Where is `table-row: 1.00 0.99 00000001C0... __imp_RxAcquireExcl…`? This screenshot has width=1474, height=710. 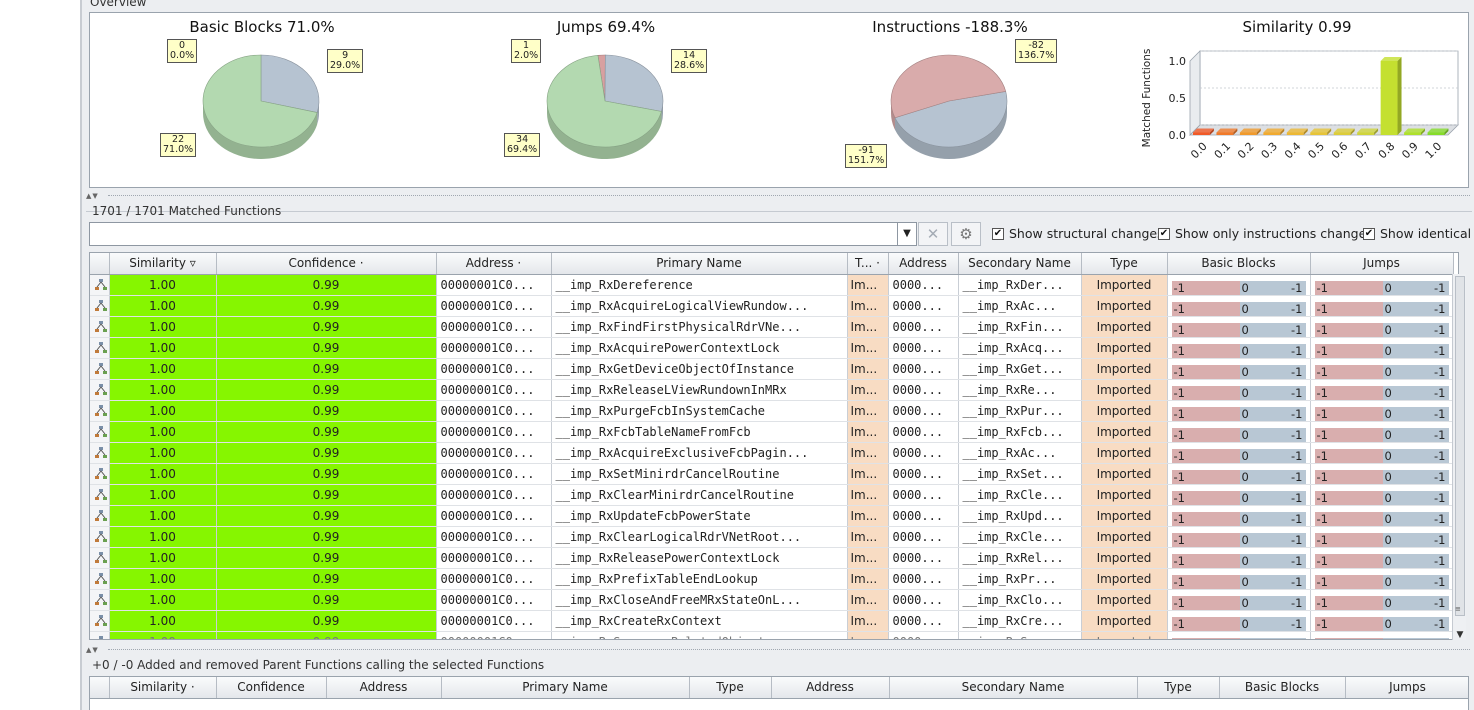 table-row: 1.00 0.99 00000001C0... __imp_RxAcquireExcl… is located at coordinates (772, 453).